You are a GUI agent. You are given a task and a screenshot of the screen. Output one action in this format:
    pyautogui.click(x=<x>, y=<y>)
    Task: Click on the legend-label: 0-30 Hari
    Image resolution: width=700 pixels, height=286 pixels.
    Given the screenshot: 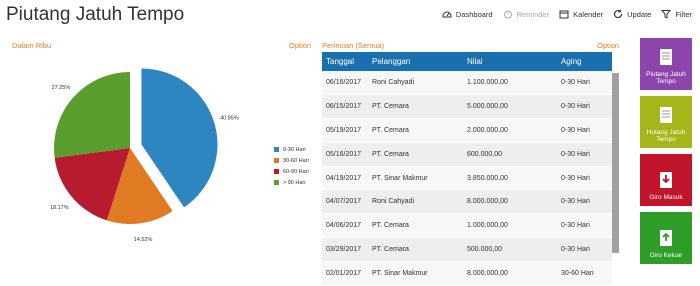 What is the action you would take?
    pyautogui.click(x=294, y=149)
    